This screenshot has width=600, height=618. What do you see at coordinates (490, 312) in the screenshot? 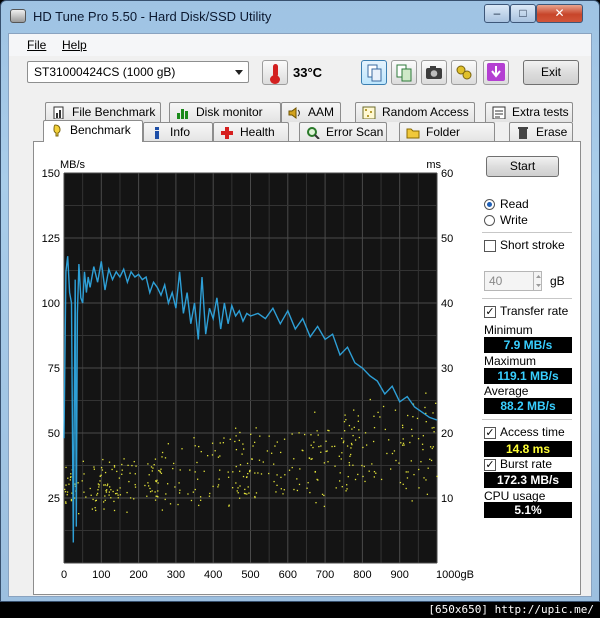
I see `transfer-rate-checkbox: ✓` at bounding box center [490, 312].